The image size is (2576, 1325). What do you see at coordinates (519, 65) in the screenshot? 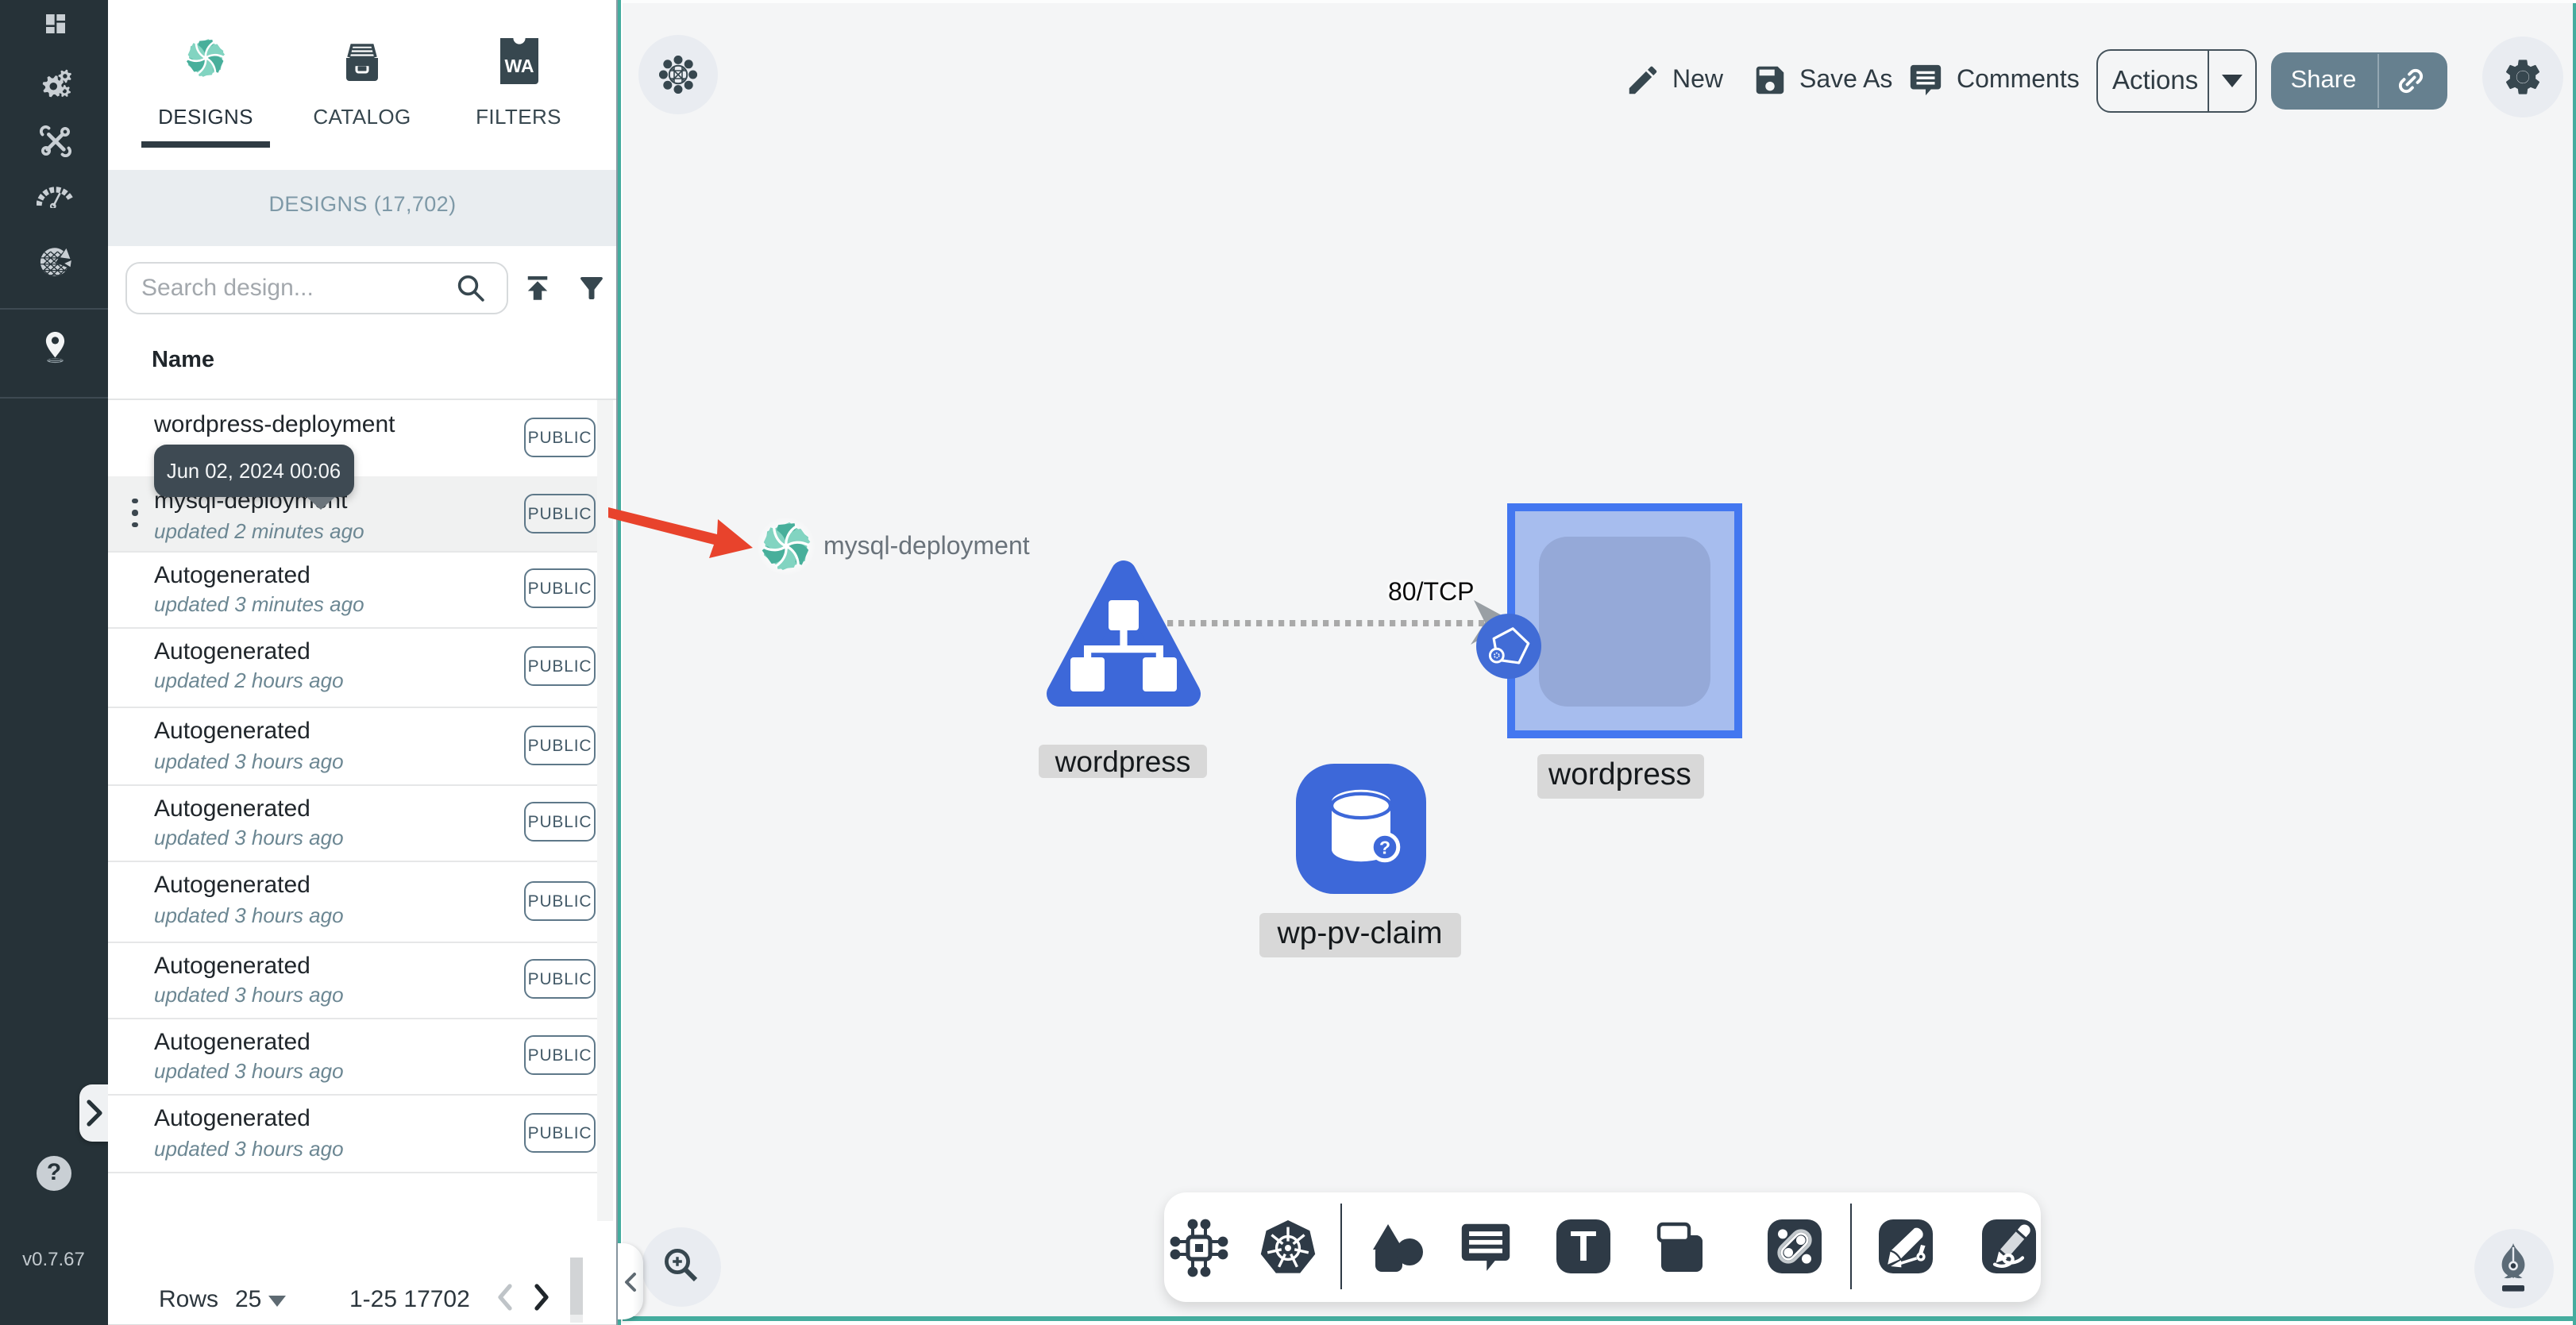
I see `svg-text: WA` at bounding box center [519, 65].